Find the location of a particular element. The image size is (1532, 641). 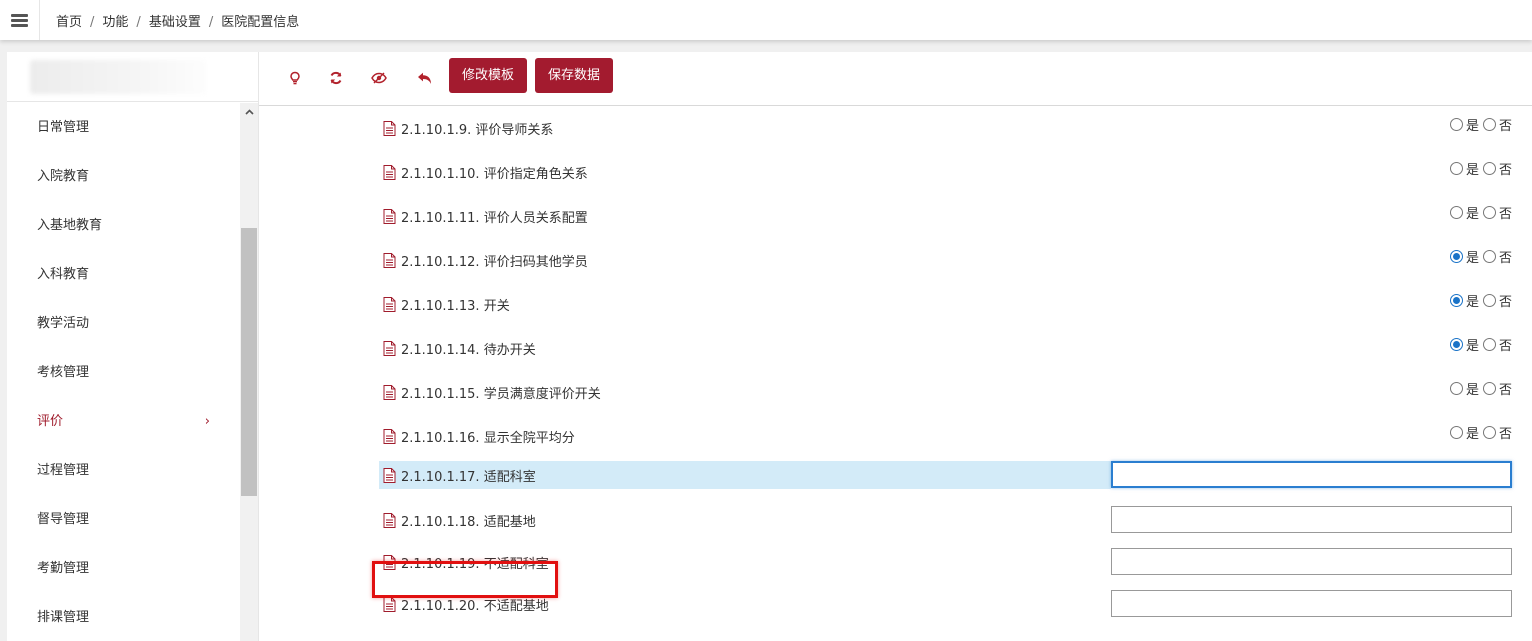

sidebar-item: 评价 › is located at coordinates (123, 421).